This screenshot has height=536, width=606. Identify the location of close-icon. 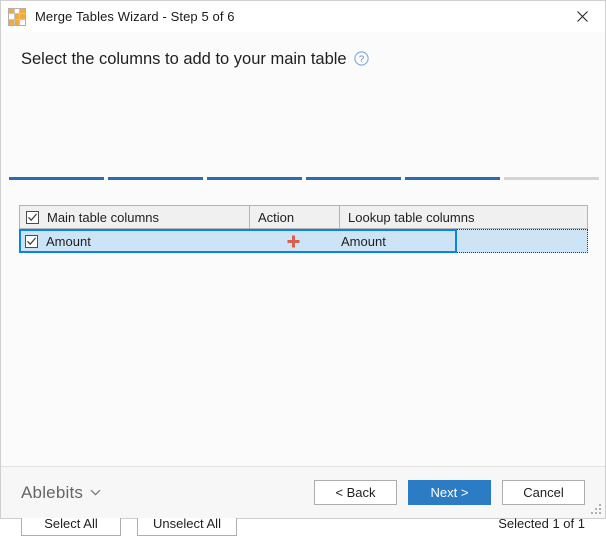
(582, 16).